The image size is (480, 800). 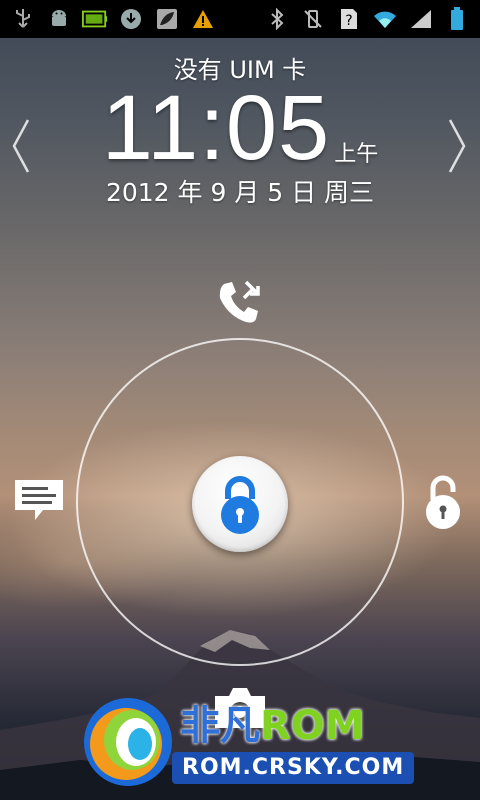 I want to click on status-bar-right: ?, so click(x=367, y=19).